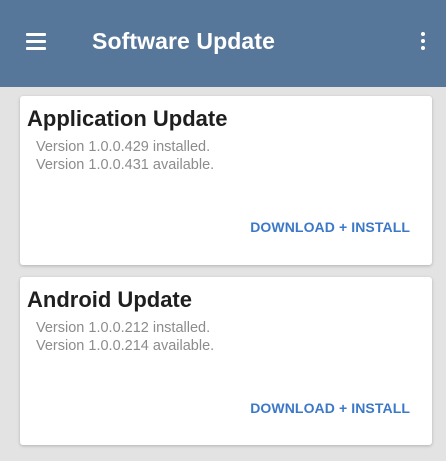  Describe the element at coordinates (125, 346) in the screenshot. I see `android-available-version: Version 1.0.0.214 available.` at that location.